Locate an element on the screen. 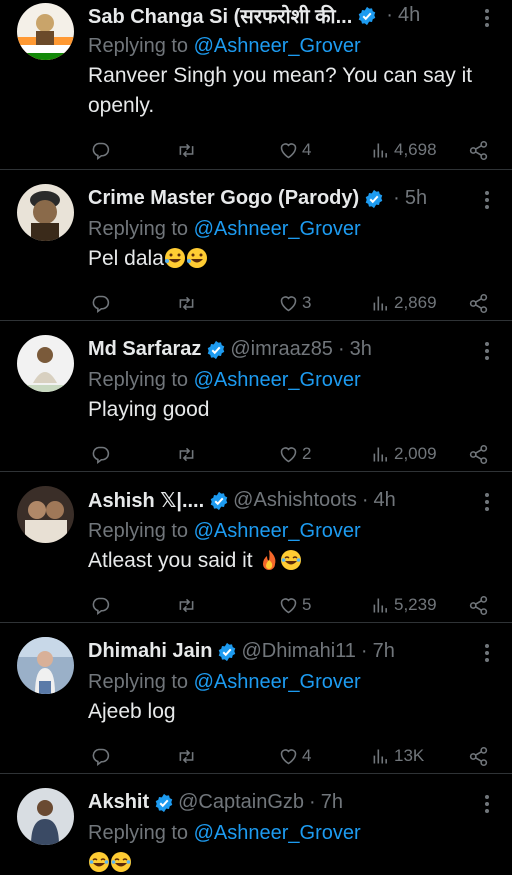 The width and height of the screenshot is (512, 875). views-button: 13K is located at coordinates (397, 756).